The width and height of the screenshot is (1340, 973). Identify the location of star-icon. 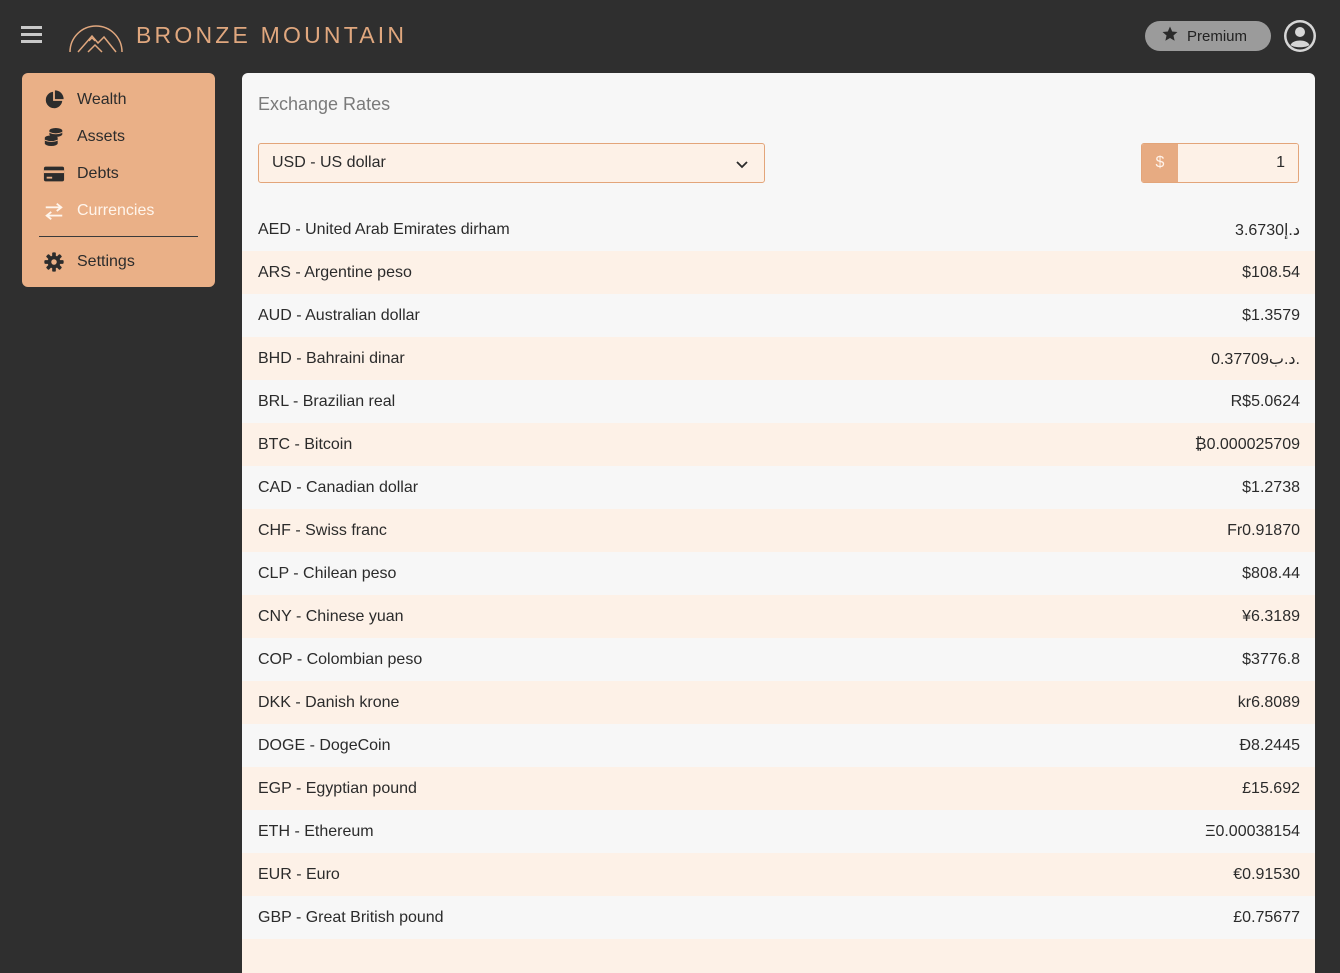
(1170, 36).